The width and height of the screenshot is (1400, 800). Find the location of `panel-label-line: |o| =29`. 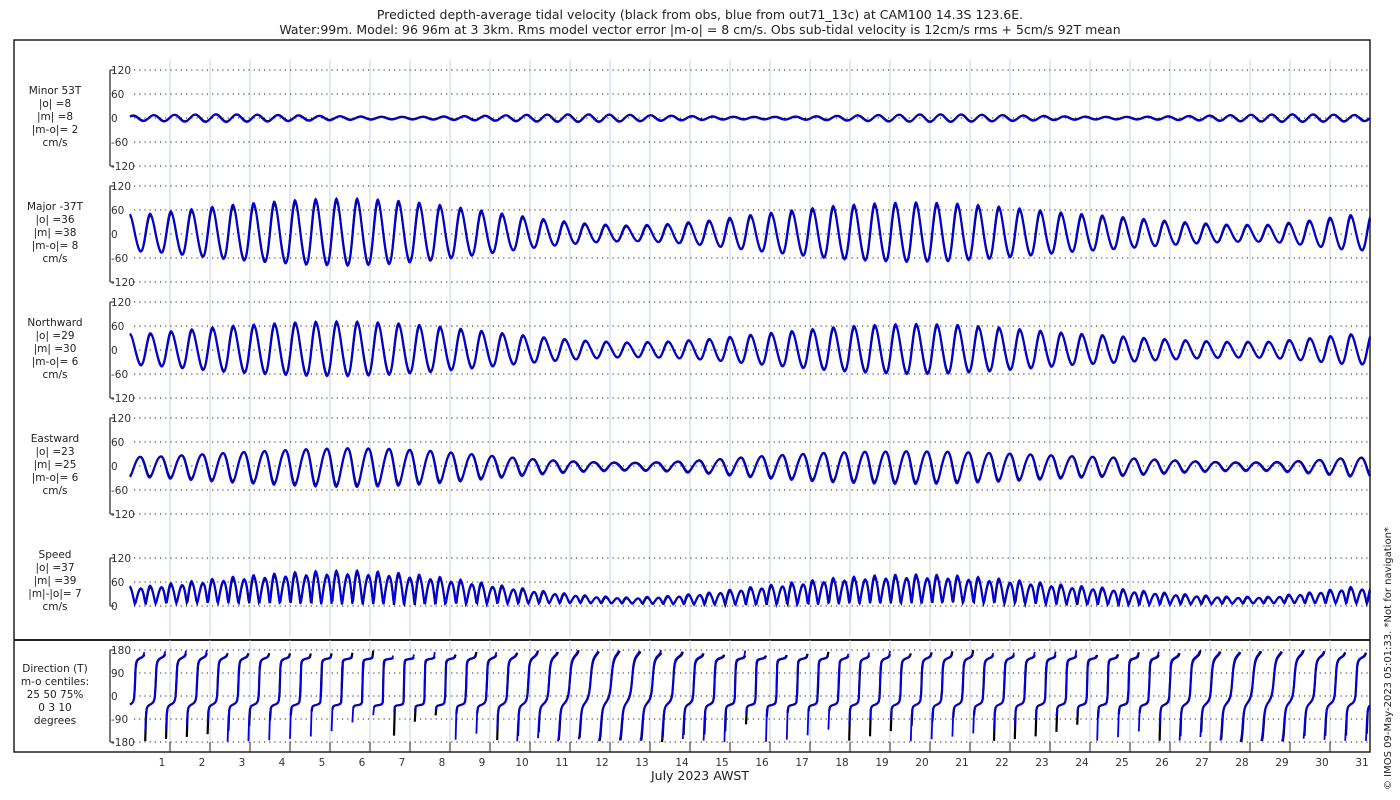

panel-label-line: |o| =29 is located at coordinates (55, 336).